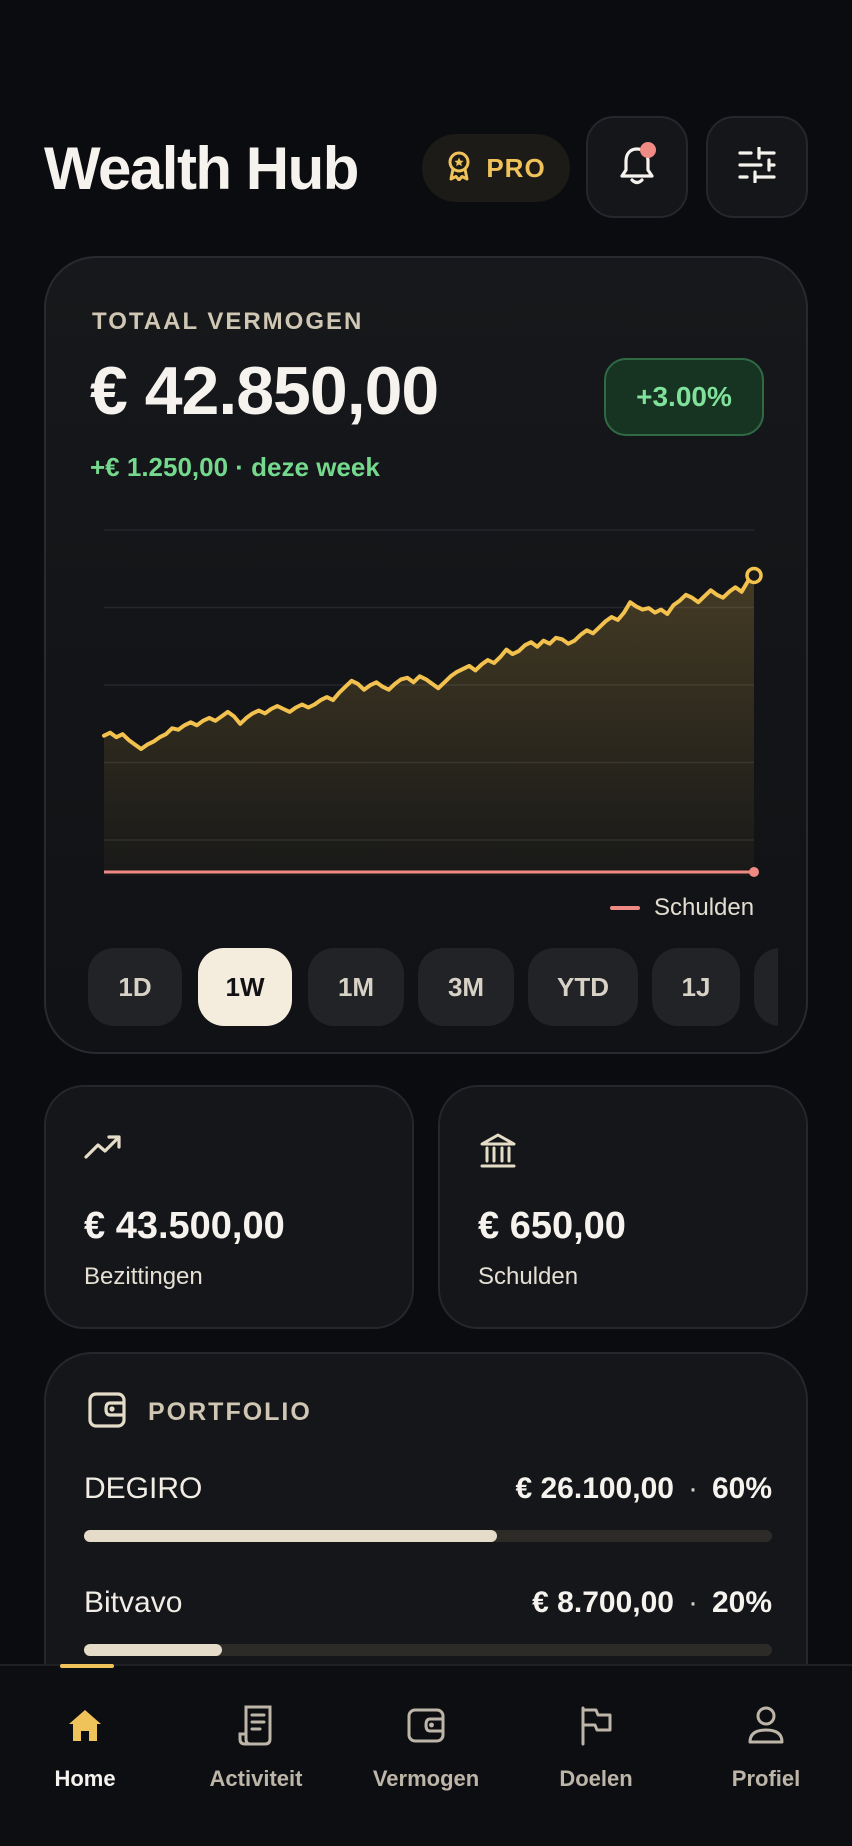  What do you see at coordinates (135, 987) in the screenshot?
I see `range-1d: 1D` at bounding box center [135, 987].